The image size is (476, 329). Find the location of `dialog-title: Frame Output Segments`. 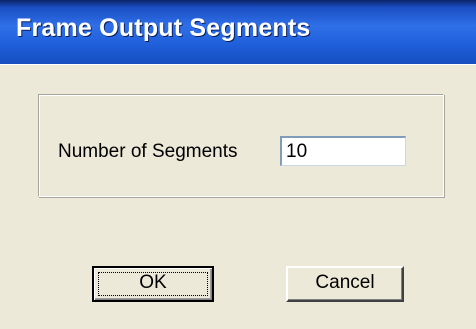

dialog-title: Frame Output Segments is located at coordinates (163, 28).